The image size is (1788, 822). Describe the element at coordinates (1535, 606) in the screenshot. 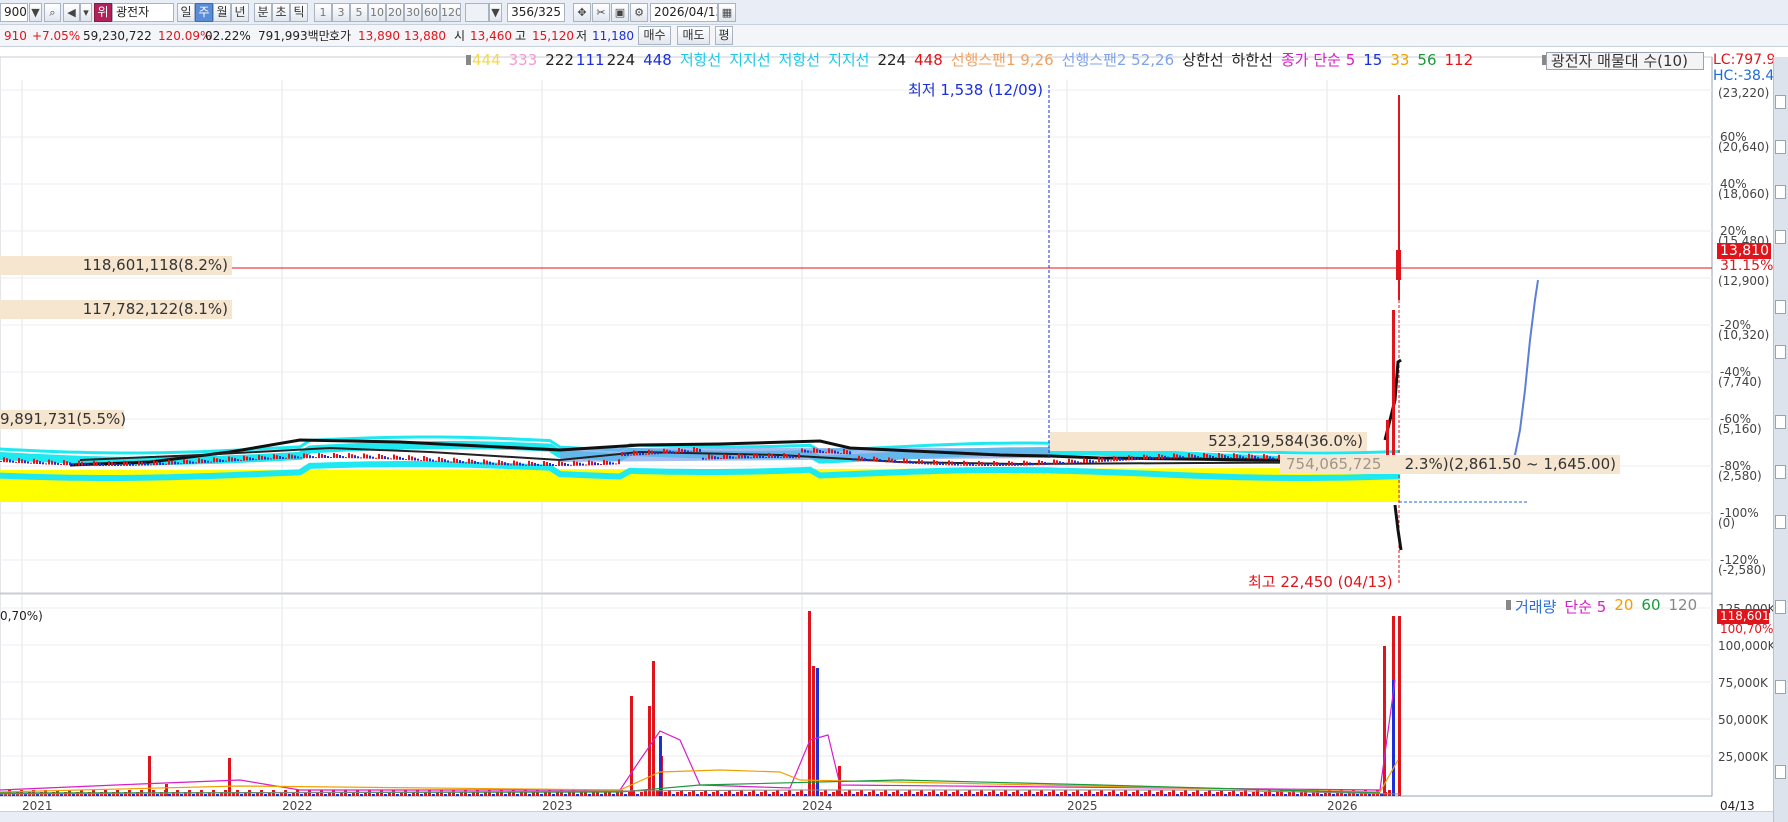

I see `volume-legend-item: 거래량` at that location.